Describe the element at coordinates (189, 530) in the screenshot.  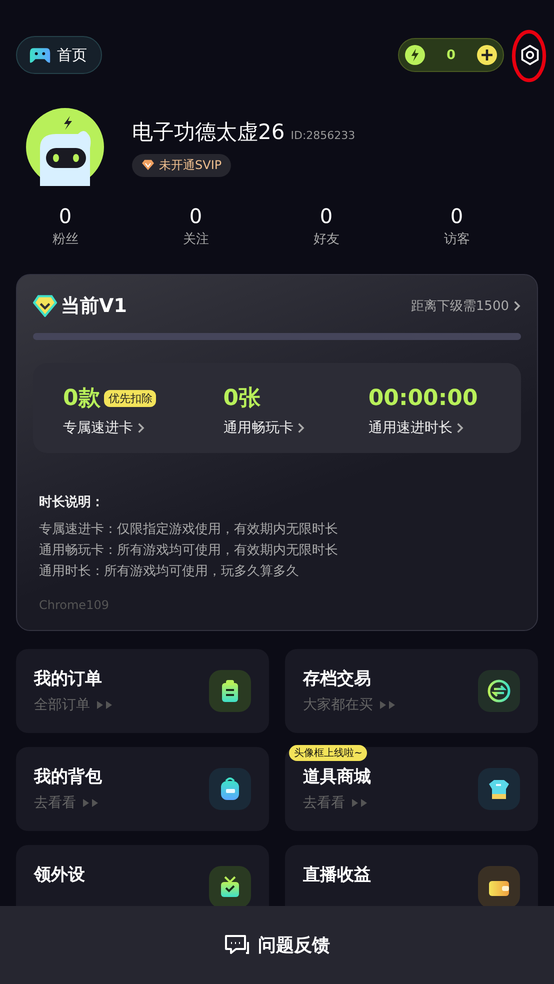
I see `note-text: 专属速进卡：仅限指定游戏使用，有效期内无限时长` at that location.